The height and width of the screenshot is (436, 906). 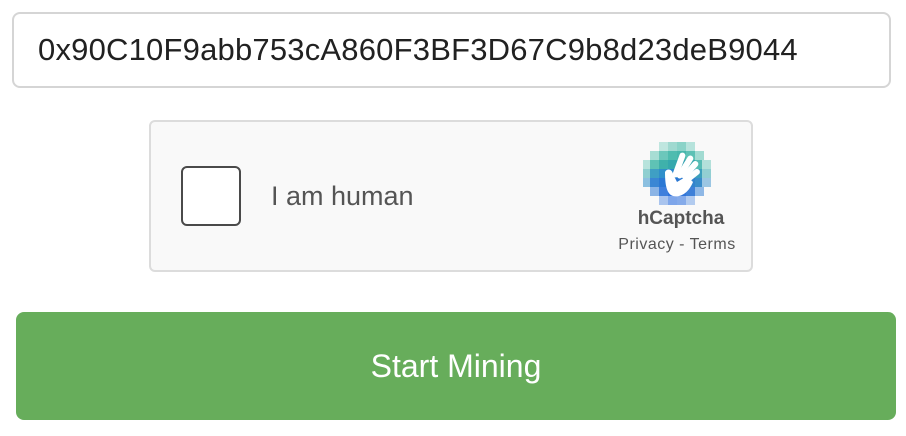 I want to click on privacy-link: Privacy, so click(x=646, y=244).